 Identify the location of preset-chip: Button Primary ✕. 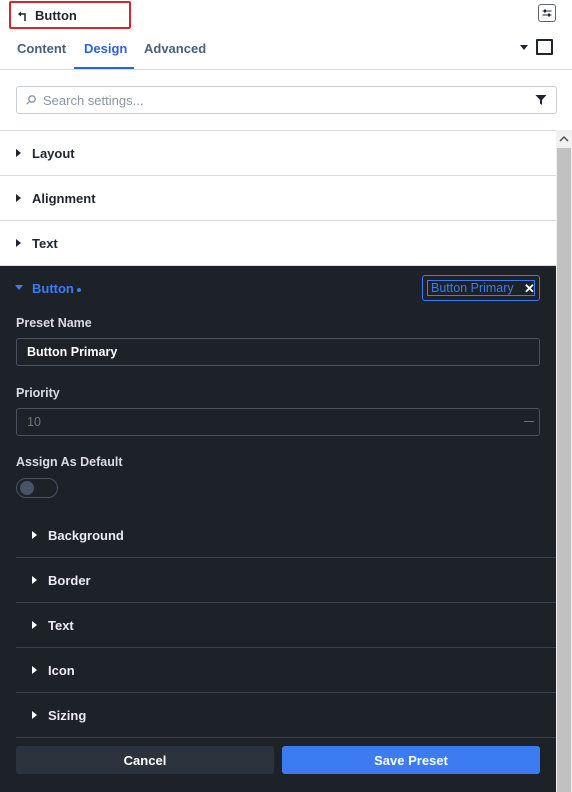
(481, 288).